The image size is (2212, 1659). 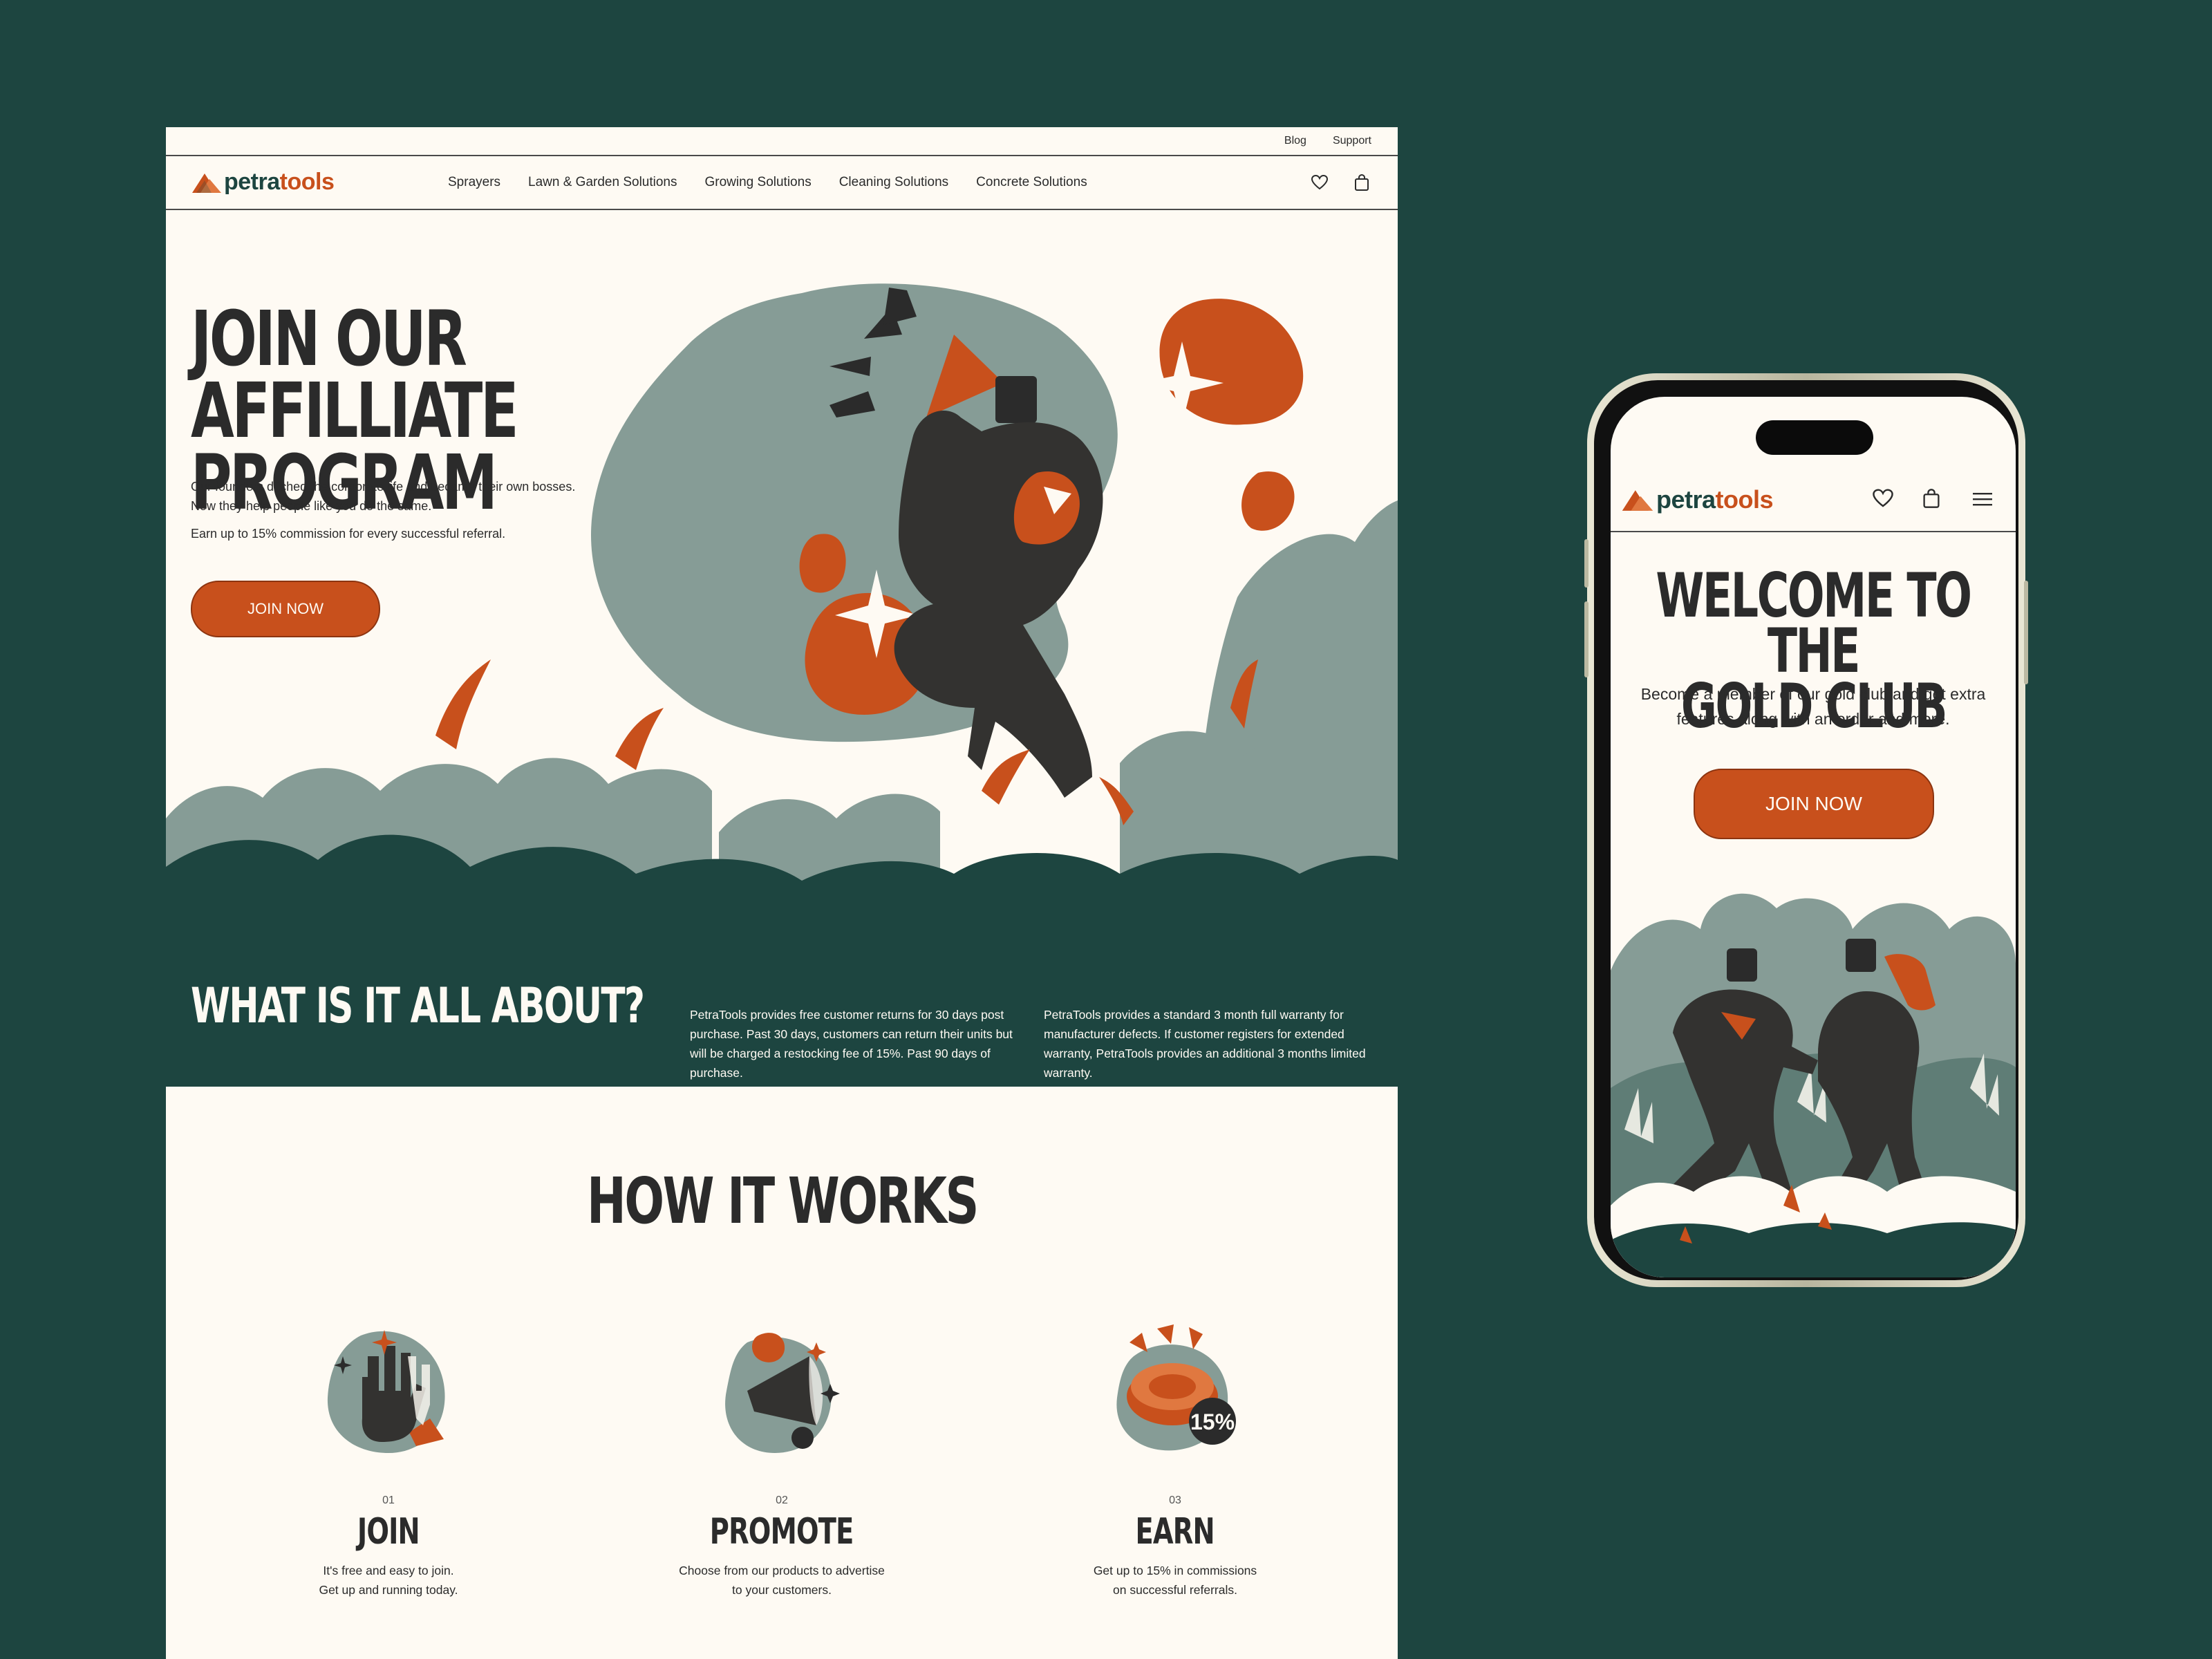 I want to click on step-number: 01, so click(x=388, y=1500).